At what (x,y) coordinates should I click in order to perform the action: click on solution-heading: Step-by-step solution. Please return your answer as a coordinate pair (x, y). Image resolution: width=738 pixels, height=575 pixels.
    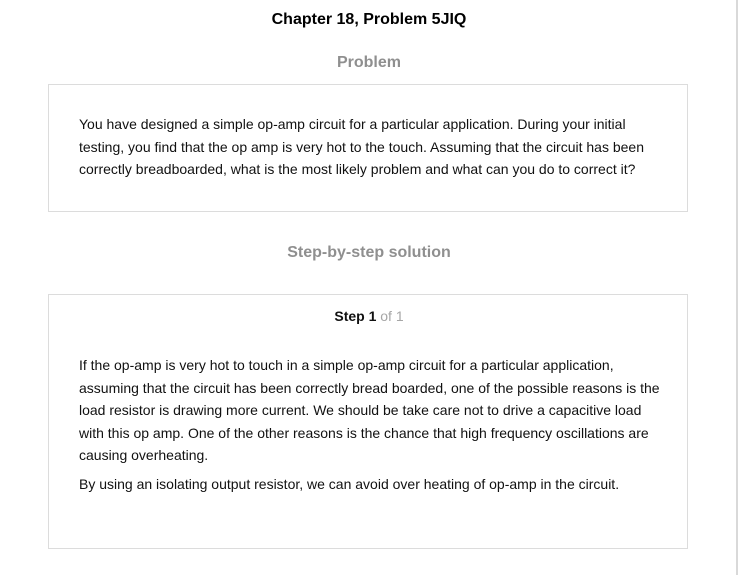
    Looking at the image, I should click on (369, 252).